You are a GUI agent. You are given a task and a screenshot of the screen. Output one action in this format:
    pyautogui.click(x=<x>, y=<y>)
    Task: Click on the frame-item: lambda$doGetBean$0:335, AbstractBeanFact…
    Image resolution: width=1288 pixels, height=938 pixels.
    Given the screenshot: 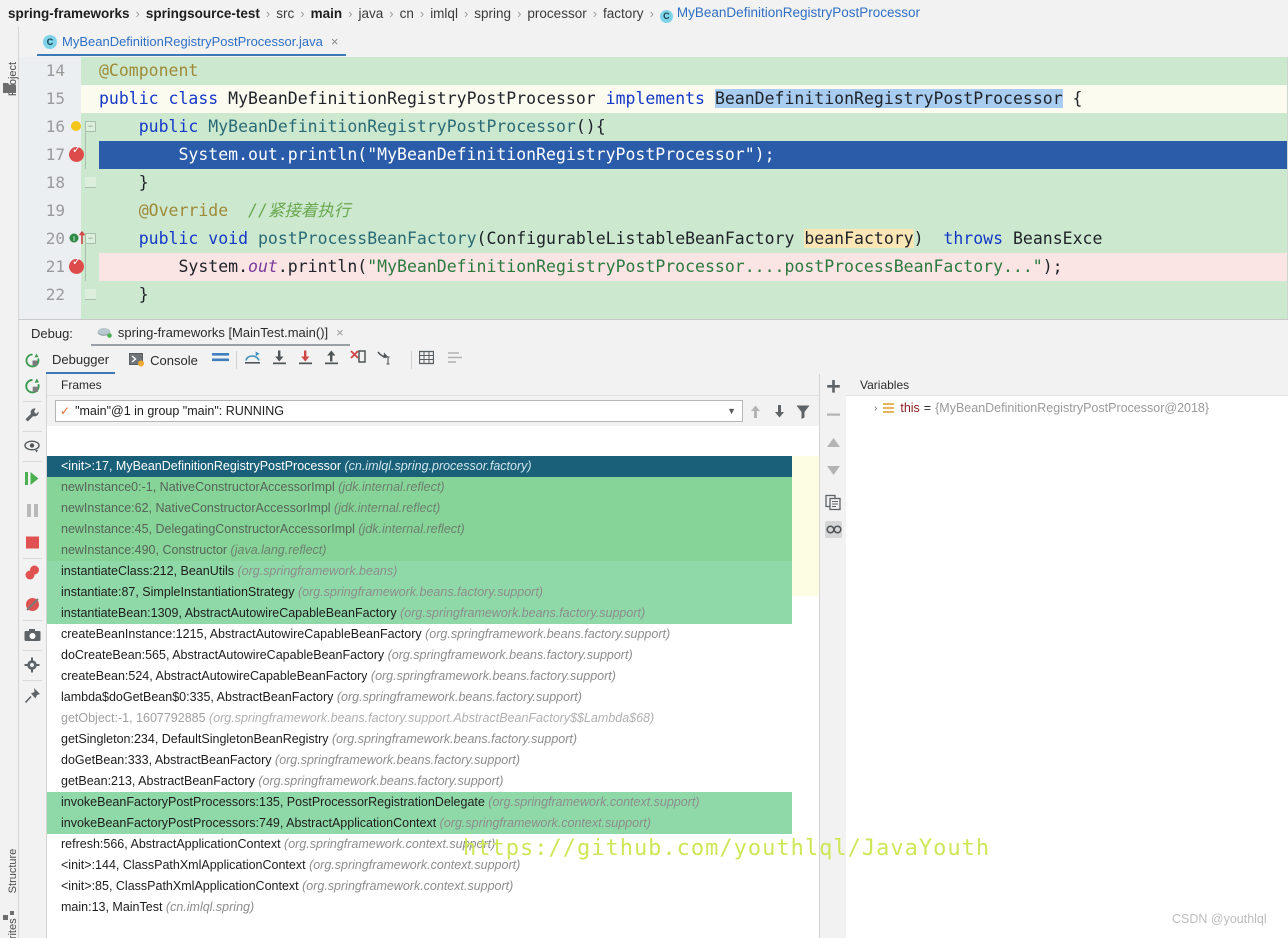 What is the action you would take?
    pyautogui.click(x=419, y=697)
    